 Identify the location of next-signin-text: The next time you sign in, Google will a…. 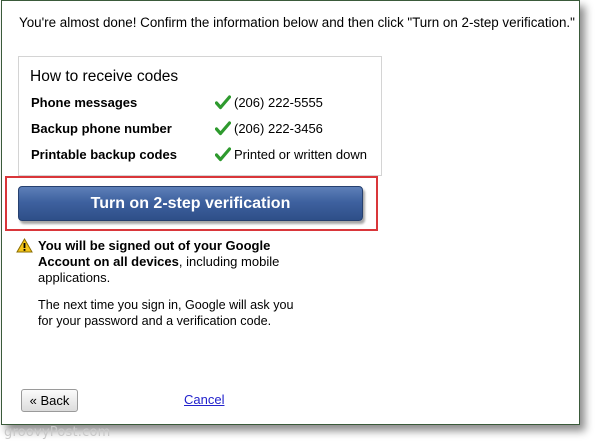
(166, 313).